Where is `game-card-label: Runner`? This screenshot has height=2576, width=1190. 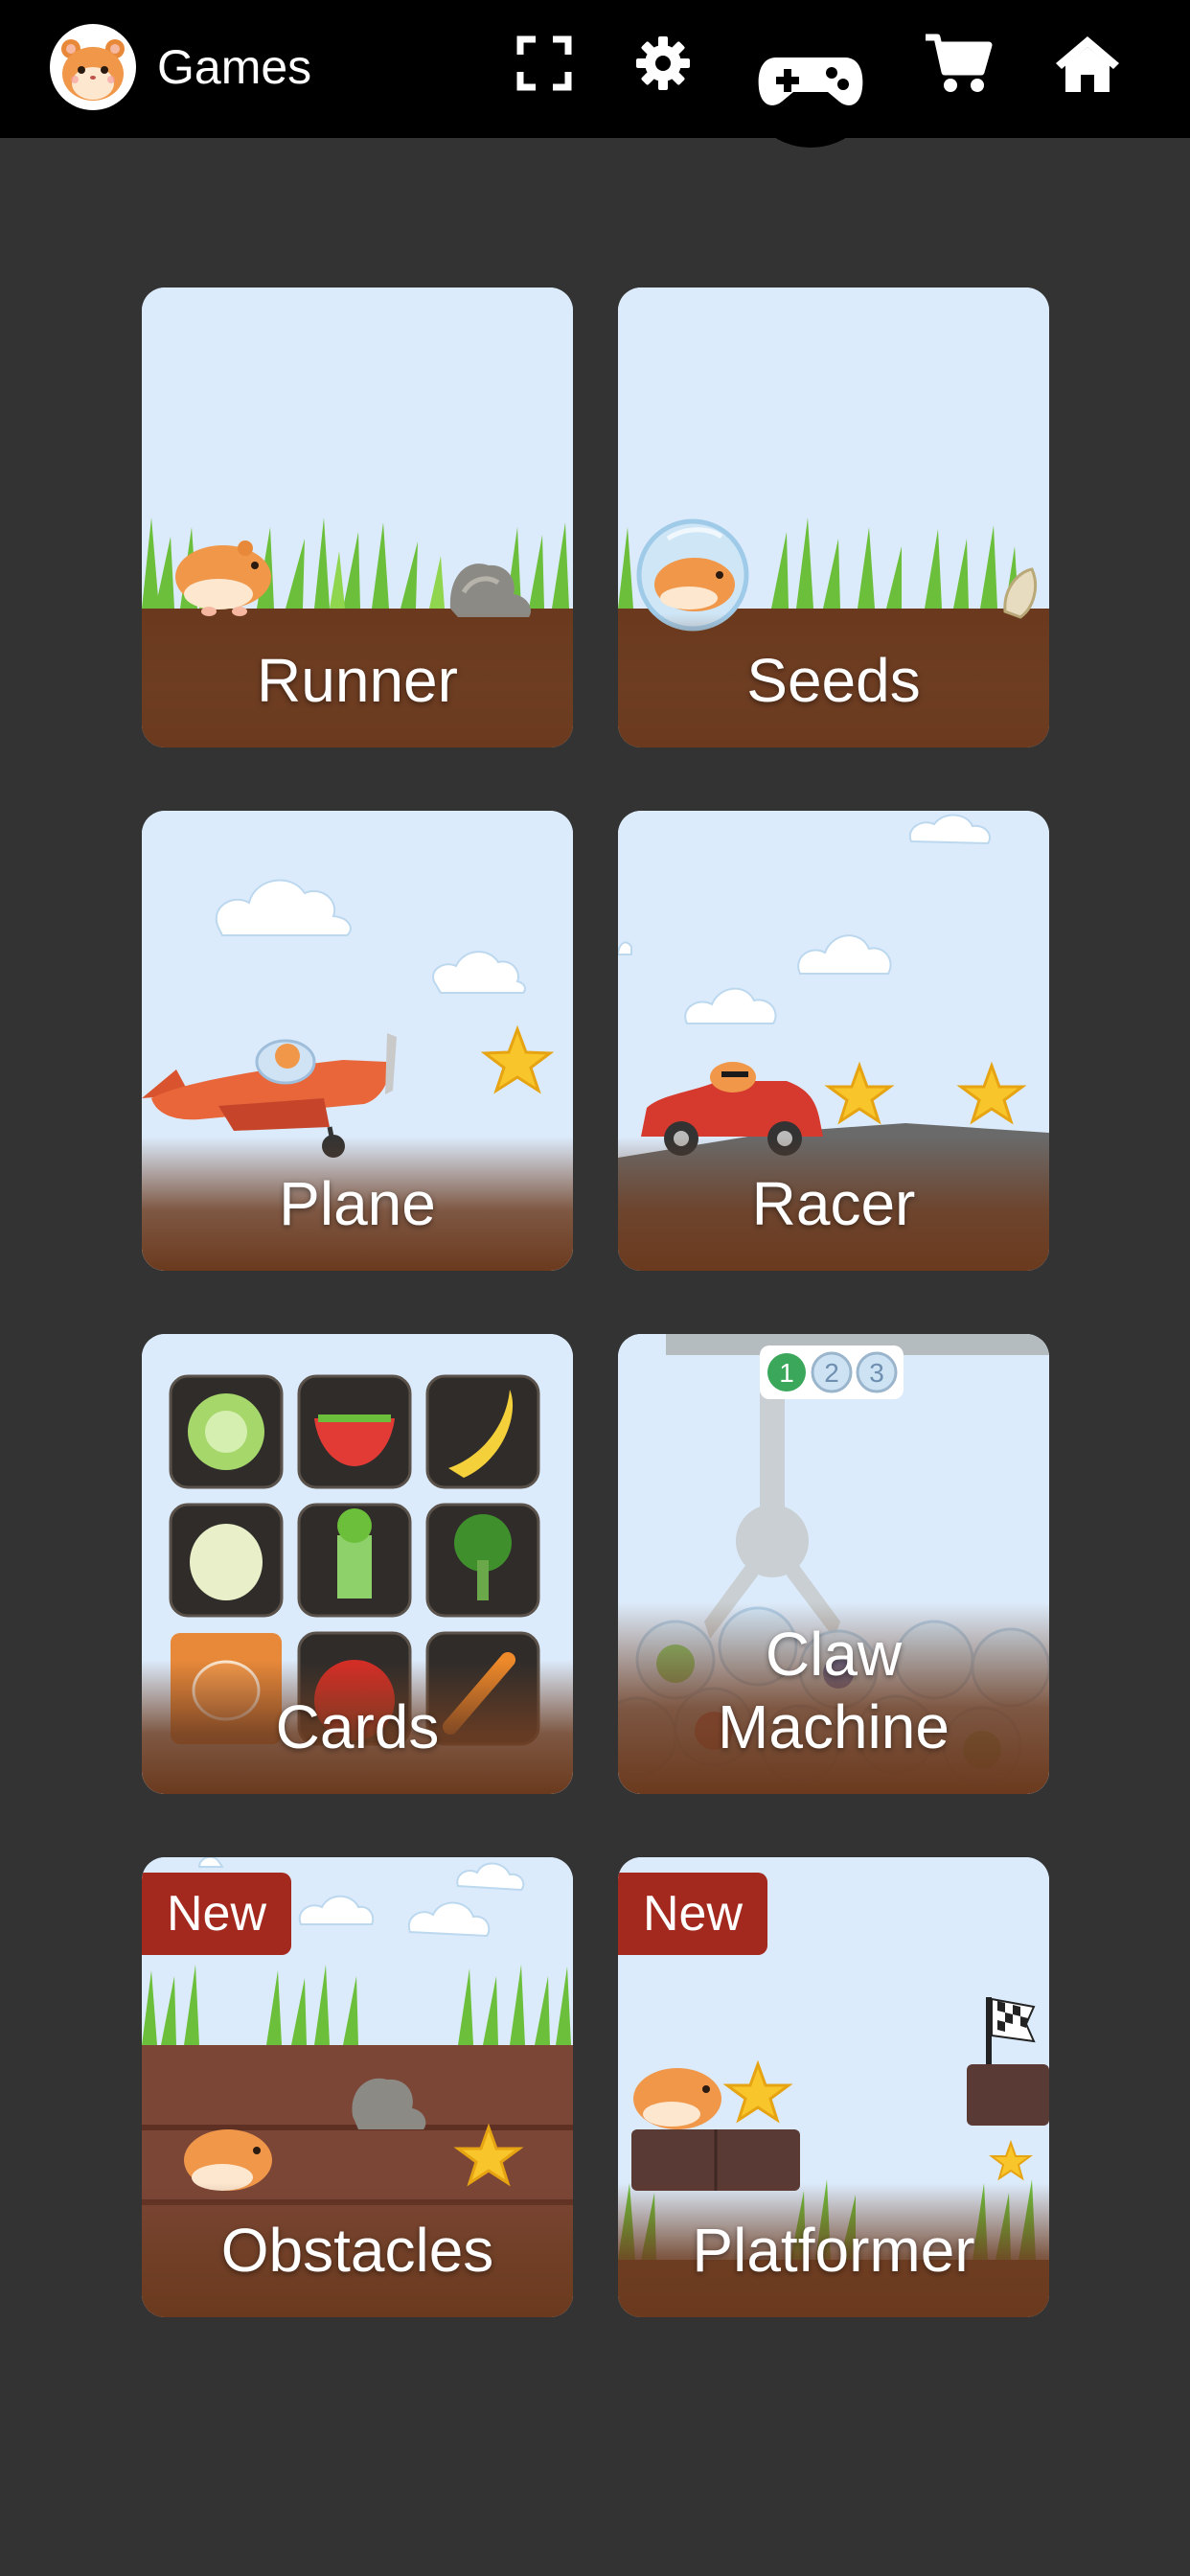 game-card-label: Runner is located at coordinates (358, 680).